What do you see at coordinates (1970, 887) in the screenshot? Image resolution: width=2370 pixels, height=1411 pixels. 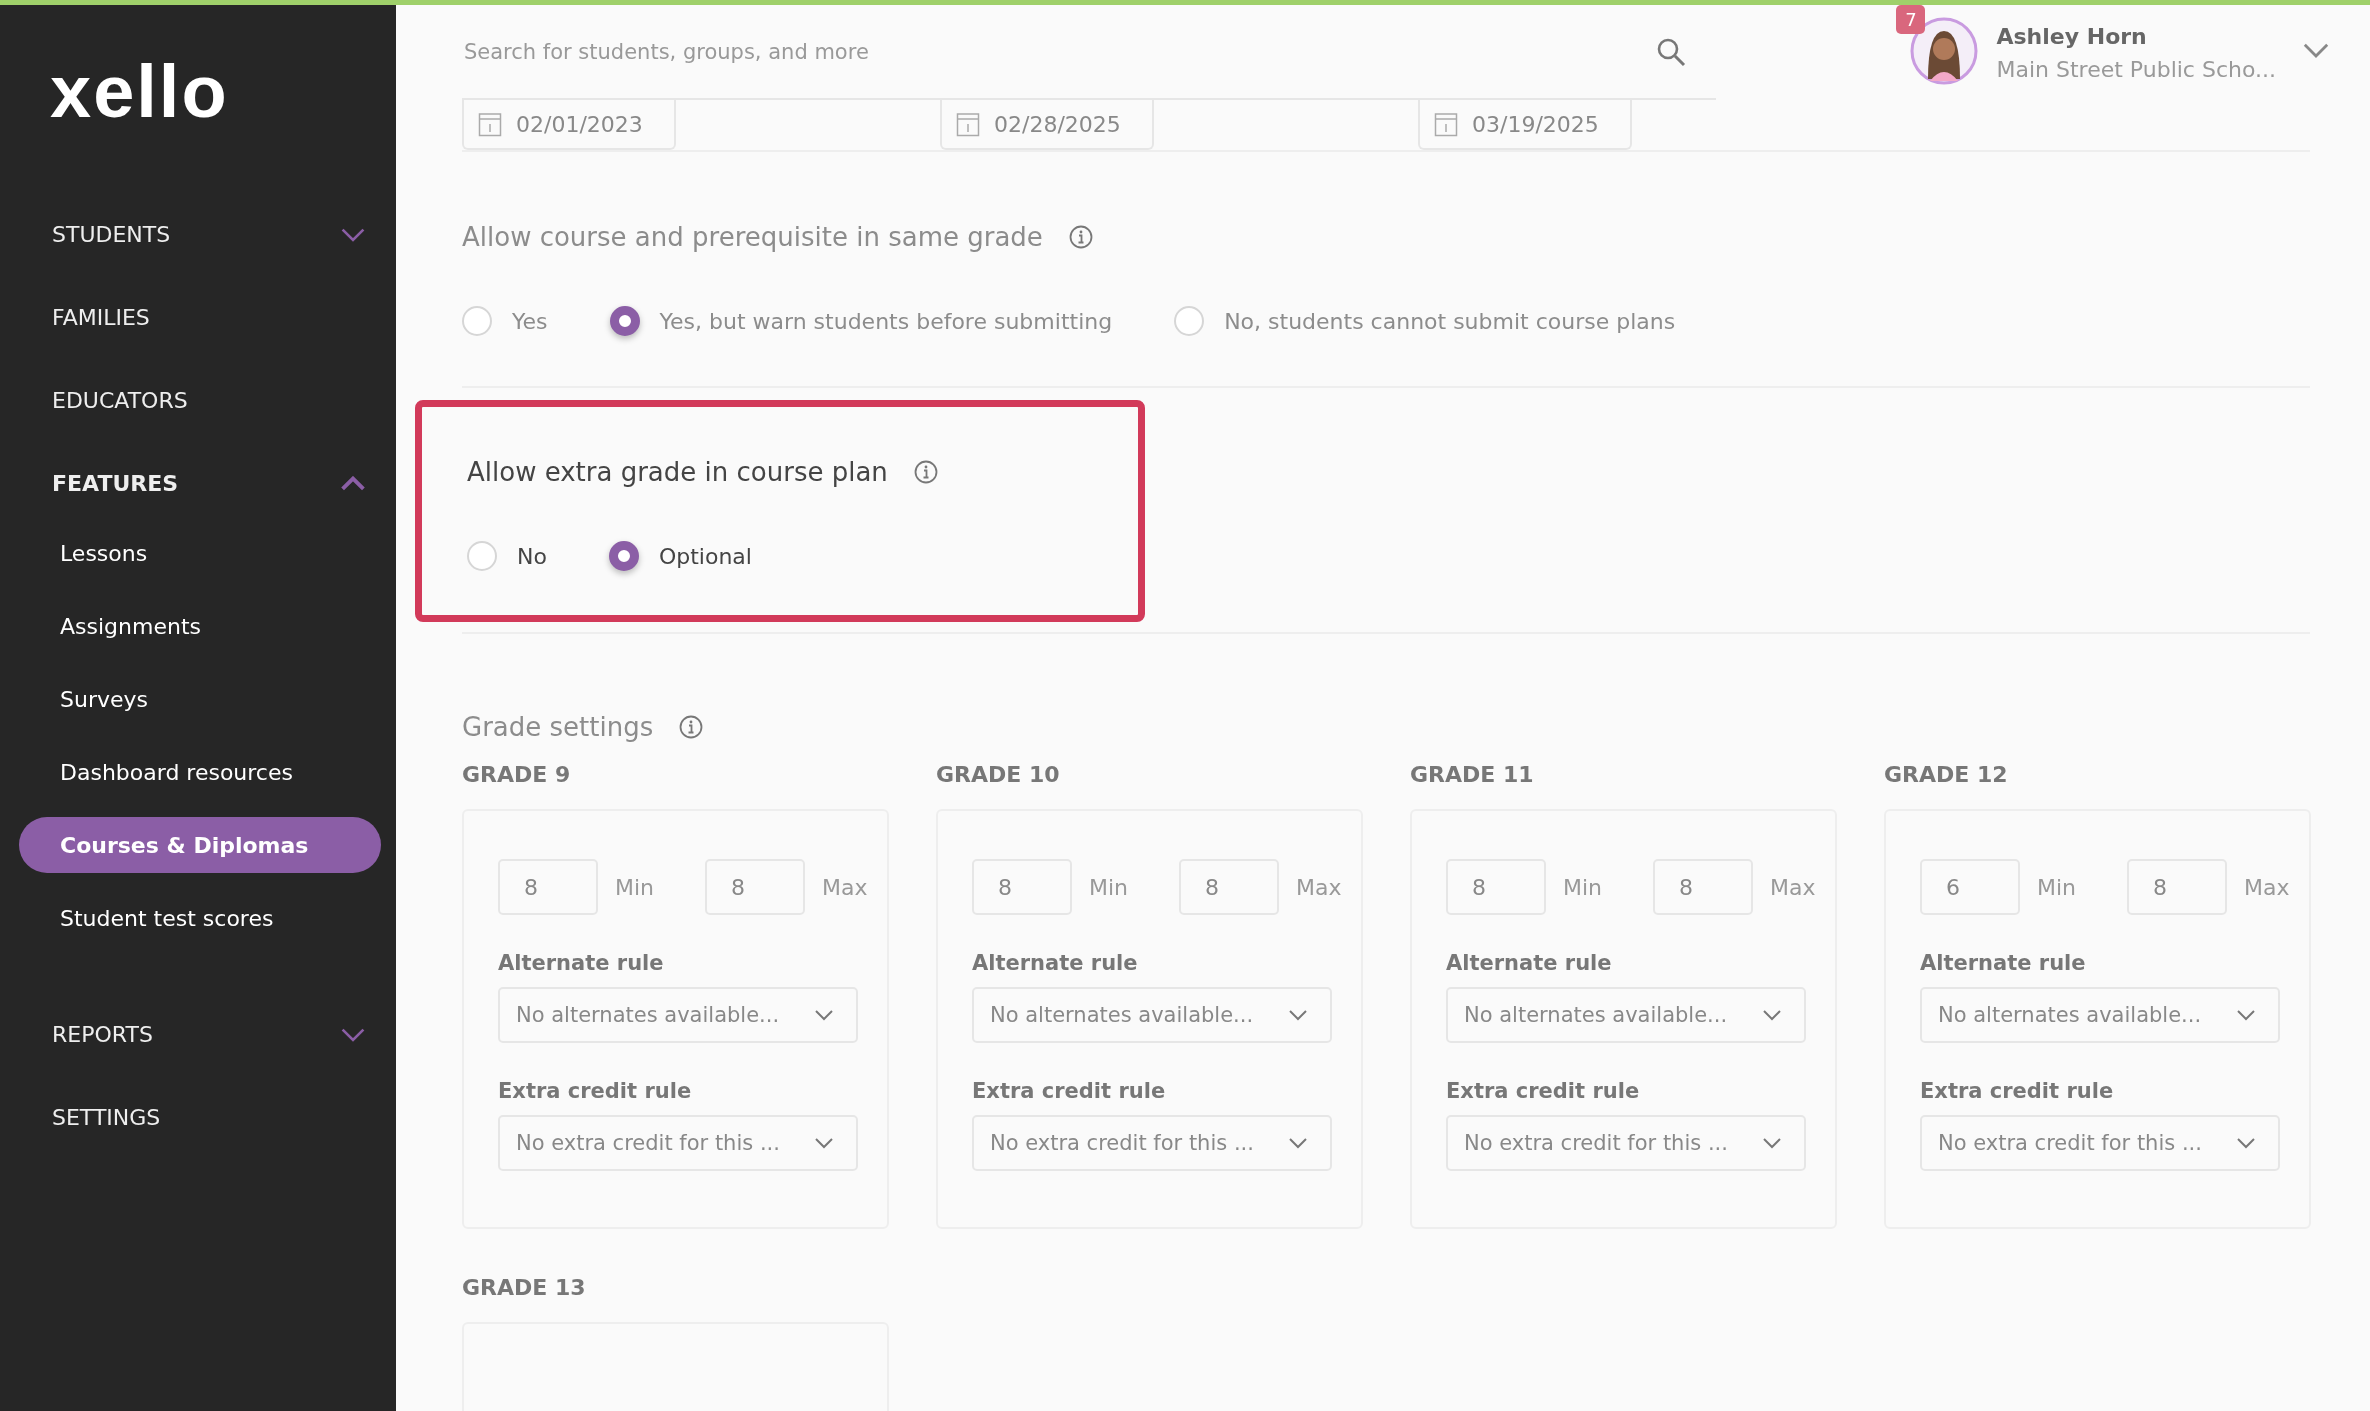 I see `min-field: 6` at bounding box center [1970, 887].